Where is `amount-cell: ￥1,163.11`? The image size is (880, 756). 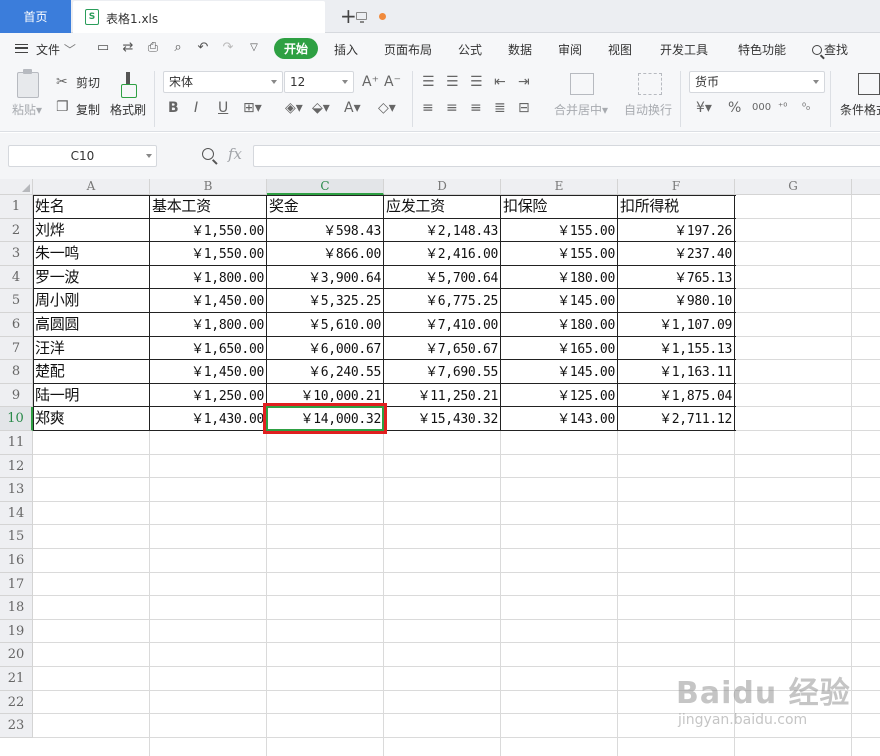 amount-cell: ￥1,163.11 is located at coordinates (676, 371).